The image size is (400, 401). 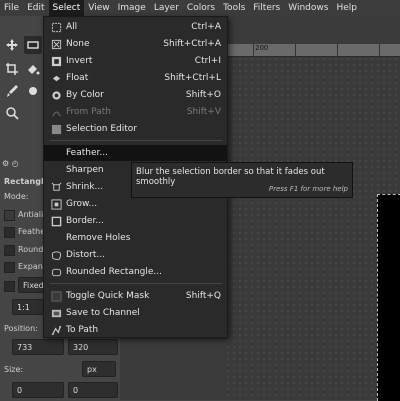 I want to click on menu-tools: Tools, so click(x=234, y=8).